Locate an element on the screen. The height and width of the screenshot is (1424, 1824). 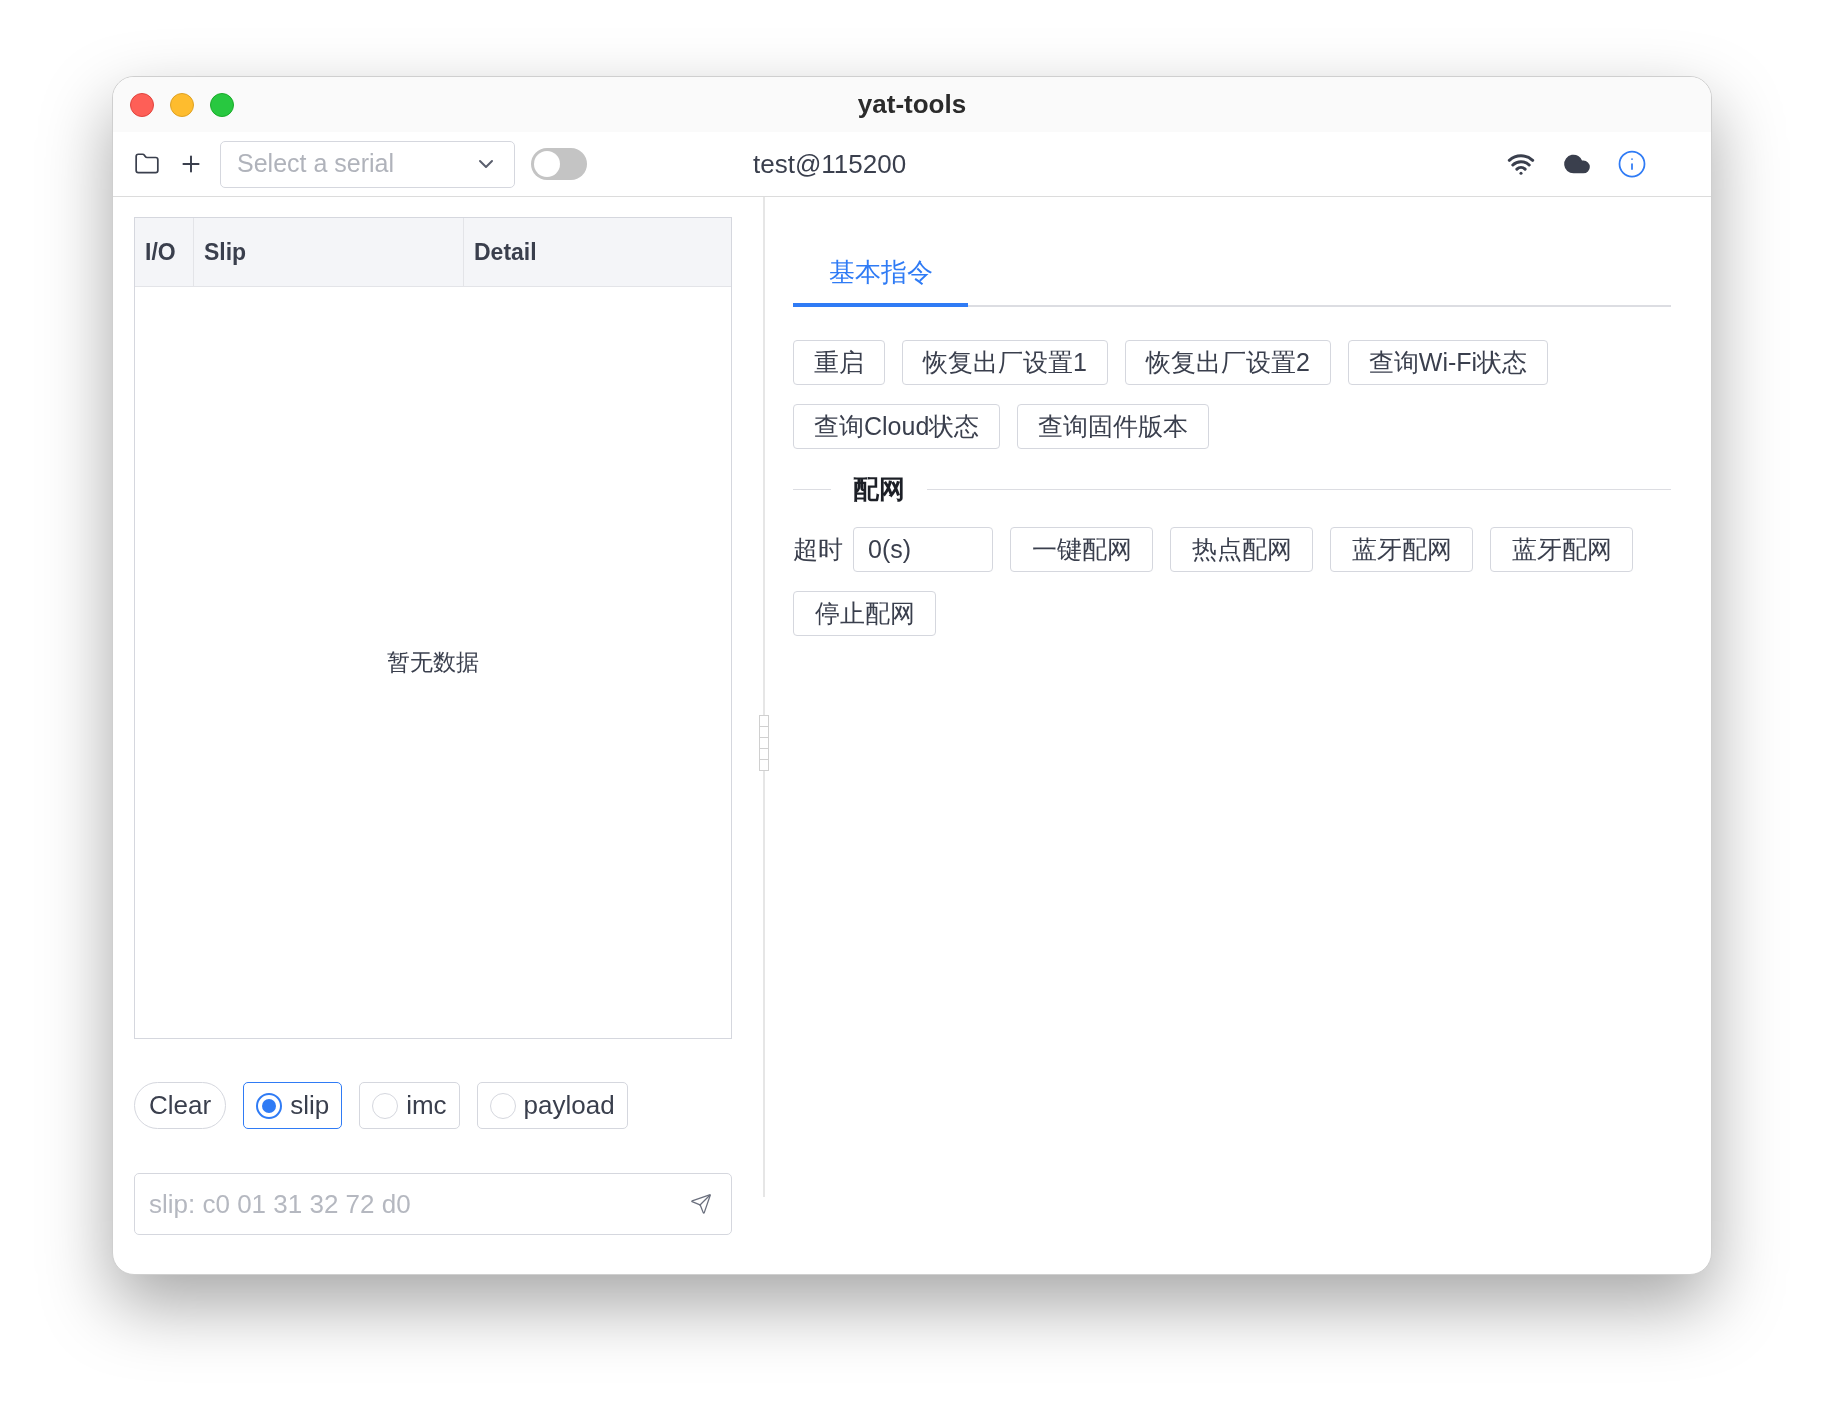
network-button: 停止配网 is located at coordinates (864, 613).